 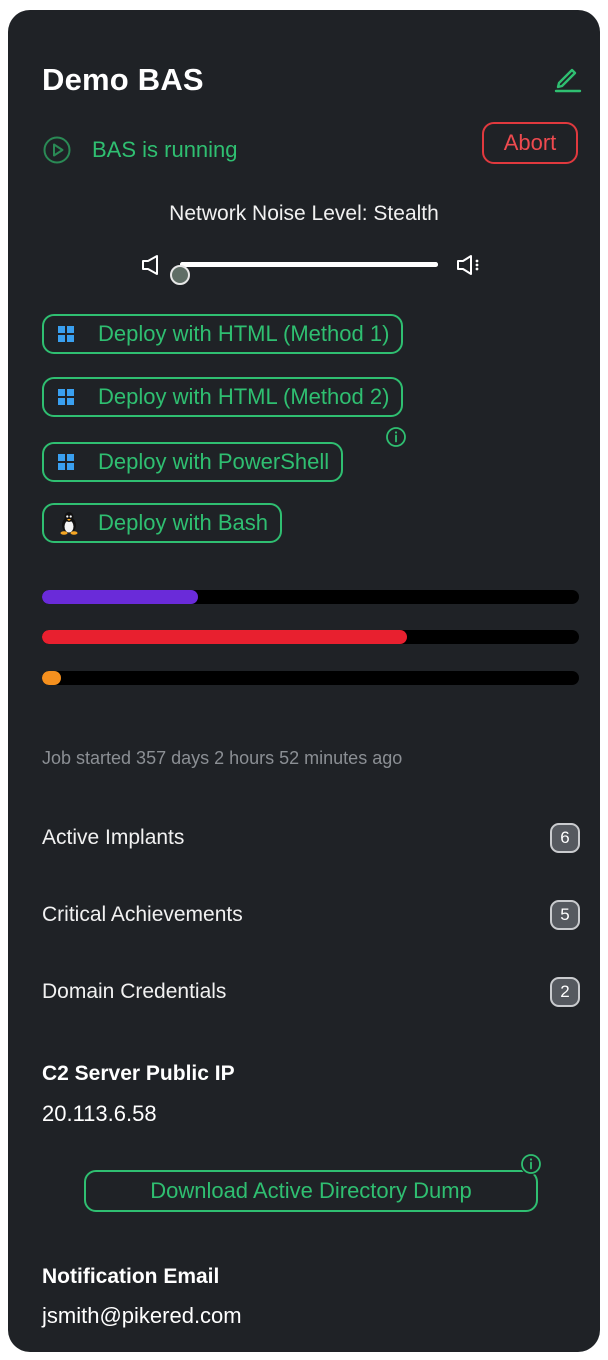 I want to click on linux-tux-icon, so click(x=69, y=523).